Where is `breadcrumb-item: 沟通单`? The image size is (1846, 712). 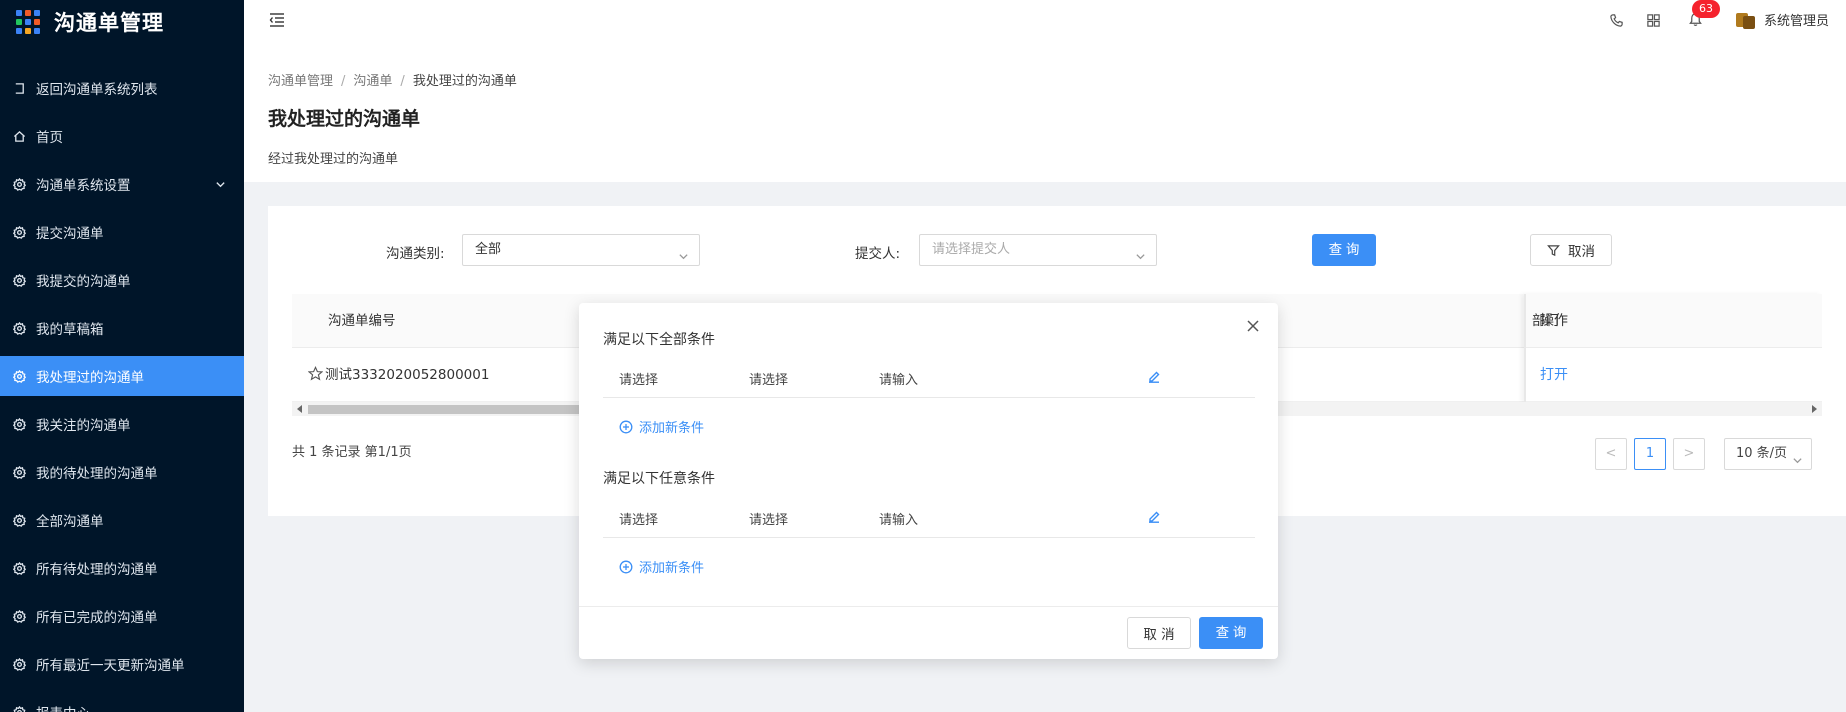
breadcrumb-item: 沟通单 is located at coordinates (372, 81).